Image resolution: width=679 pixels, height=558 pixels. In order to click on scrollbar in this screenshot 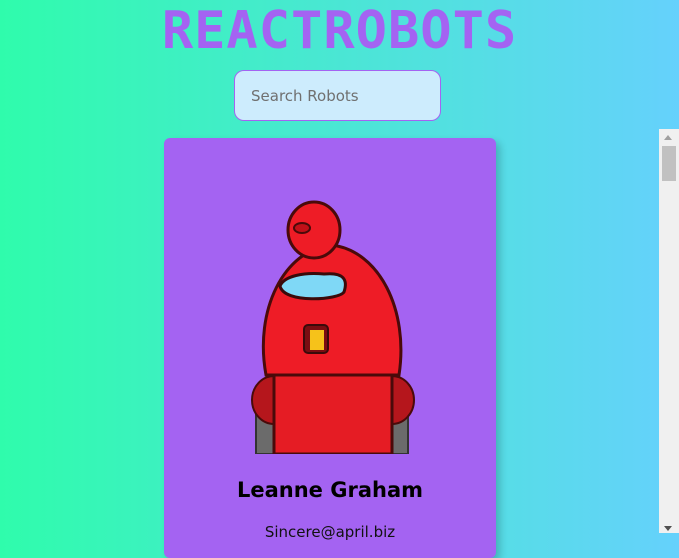, I will do `click(669, 331)`.